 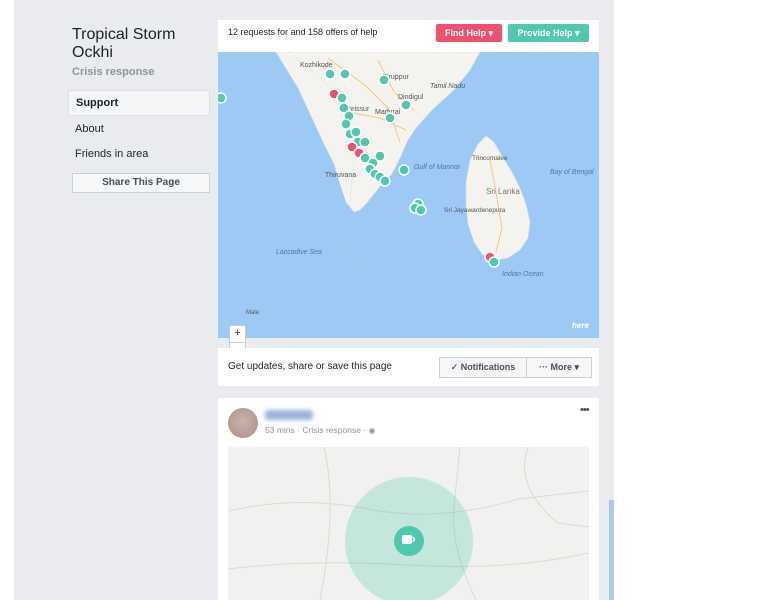 I want to click on map-attribution-here: here, so click(x=580, y=325).